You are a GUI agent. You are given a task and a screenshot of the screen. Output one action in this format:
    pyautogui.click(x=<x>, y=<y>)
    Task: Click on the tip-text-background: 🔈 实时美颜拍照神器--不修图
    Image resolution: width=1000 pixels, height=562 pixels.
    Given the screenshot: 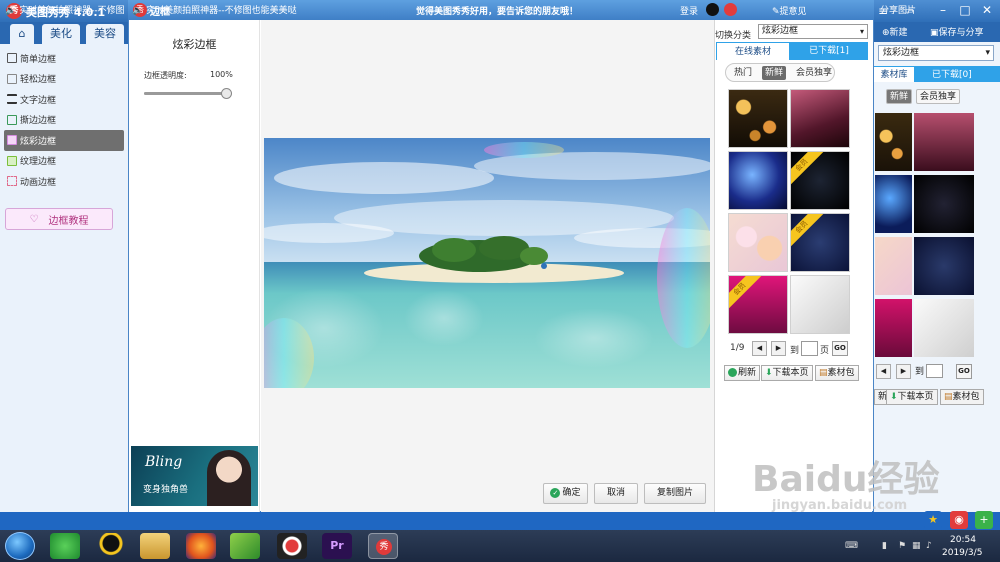 What is the action you would take?
    pyautogui.click(x=65, y=9)
    